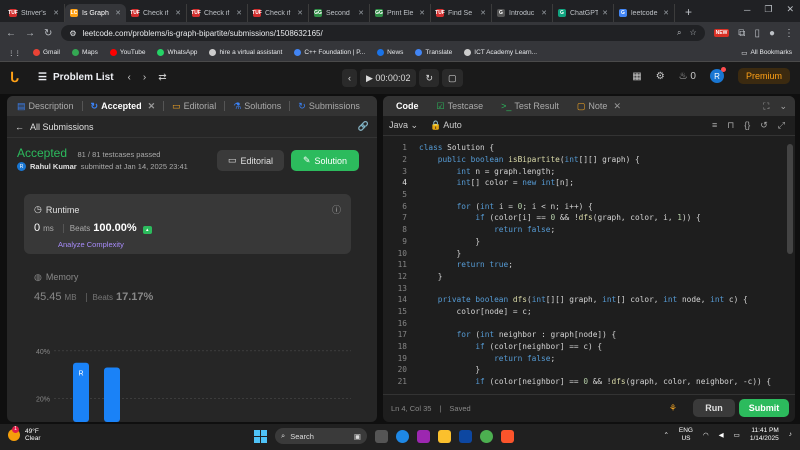 The image size is (800, 450). I want to click on memory-card: ◍ Memory 45.45 MB Beats 17.17% 40% 20% R, so click(187, 342).